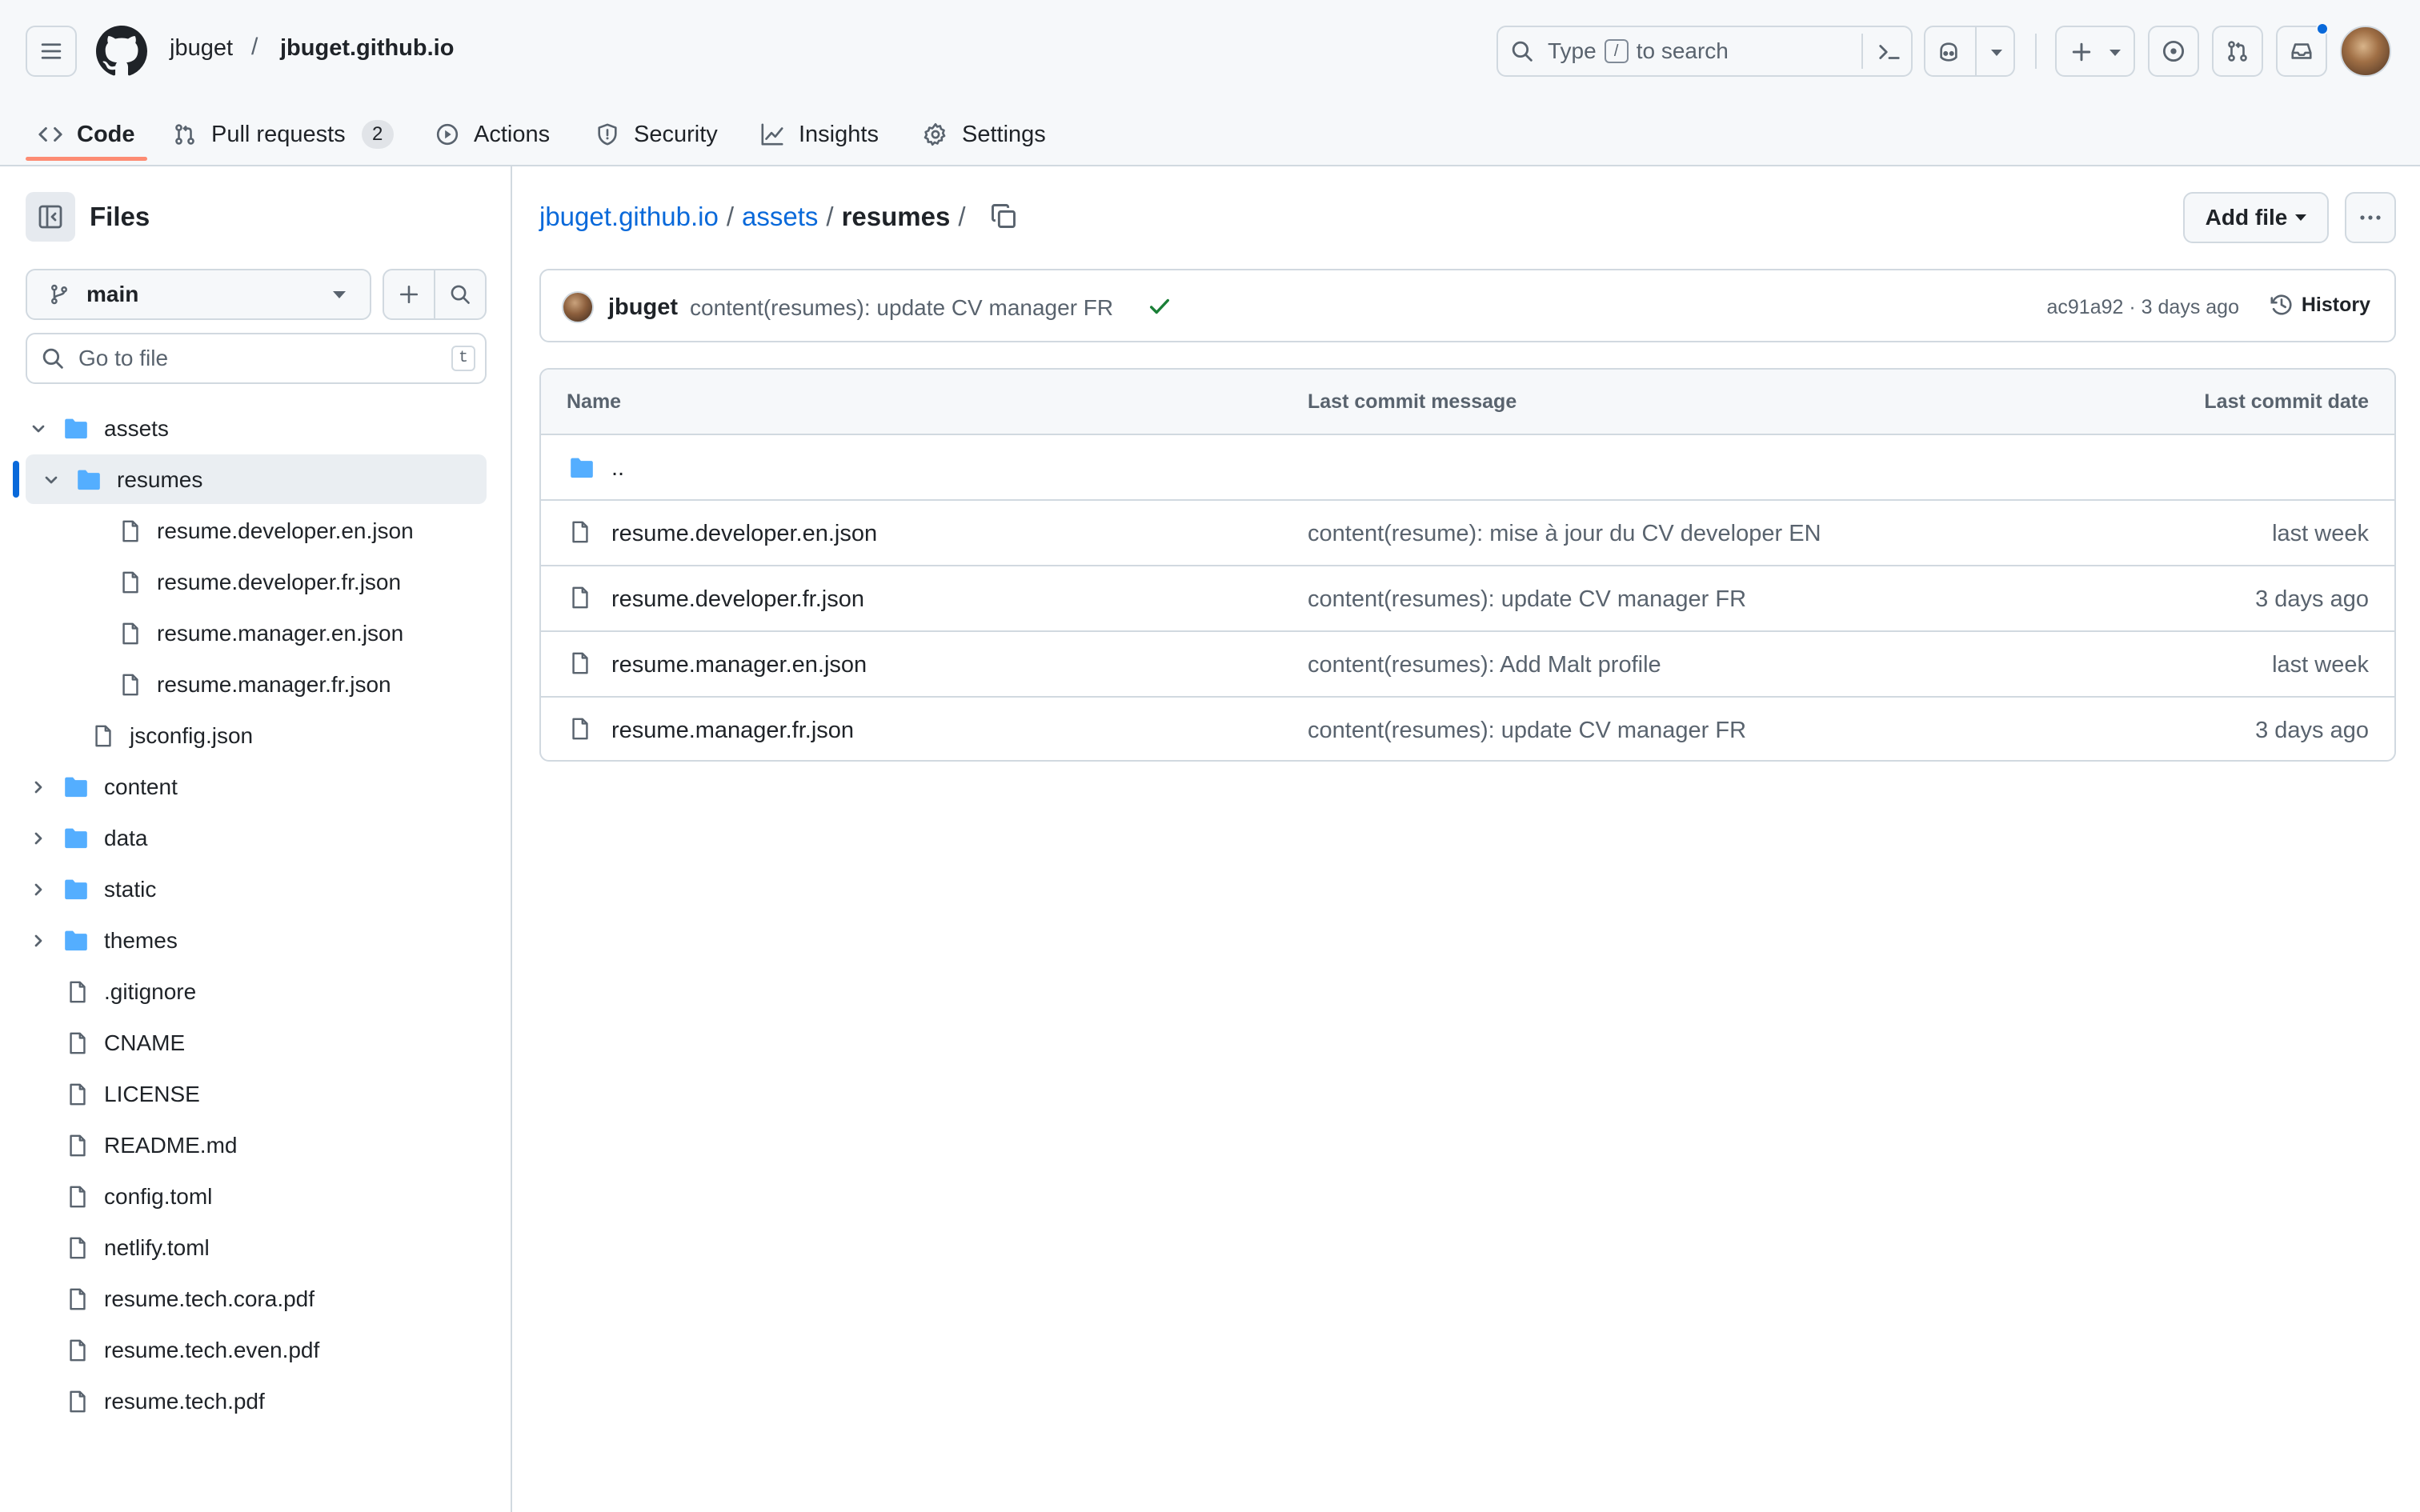 The height and width of the screenshot is (1512, 2420). Describe the element at coordinates (248, 531) in the screenshot. I see `tree-file: resume.developer.en.json` at that location.